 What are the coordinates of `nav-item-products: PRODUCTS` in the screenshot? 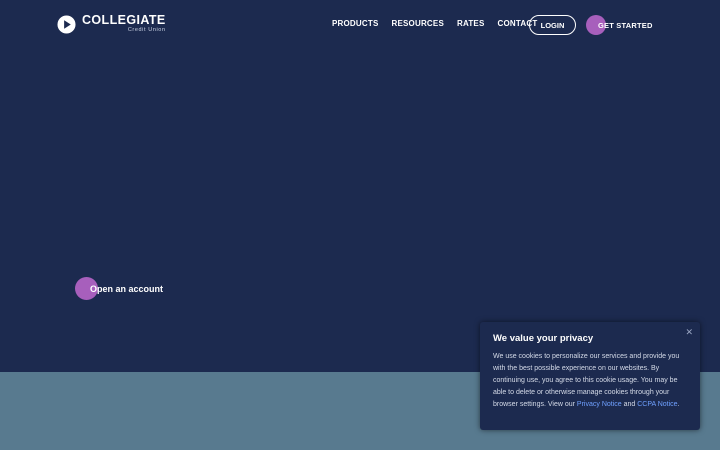 It's located at (355, 23).